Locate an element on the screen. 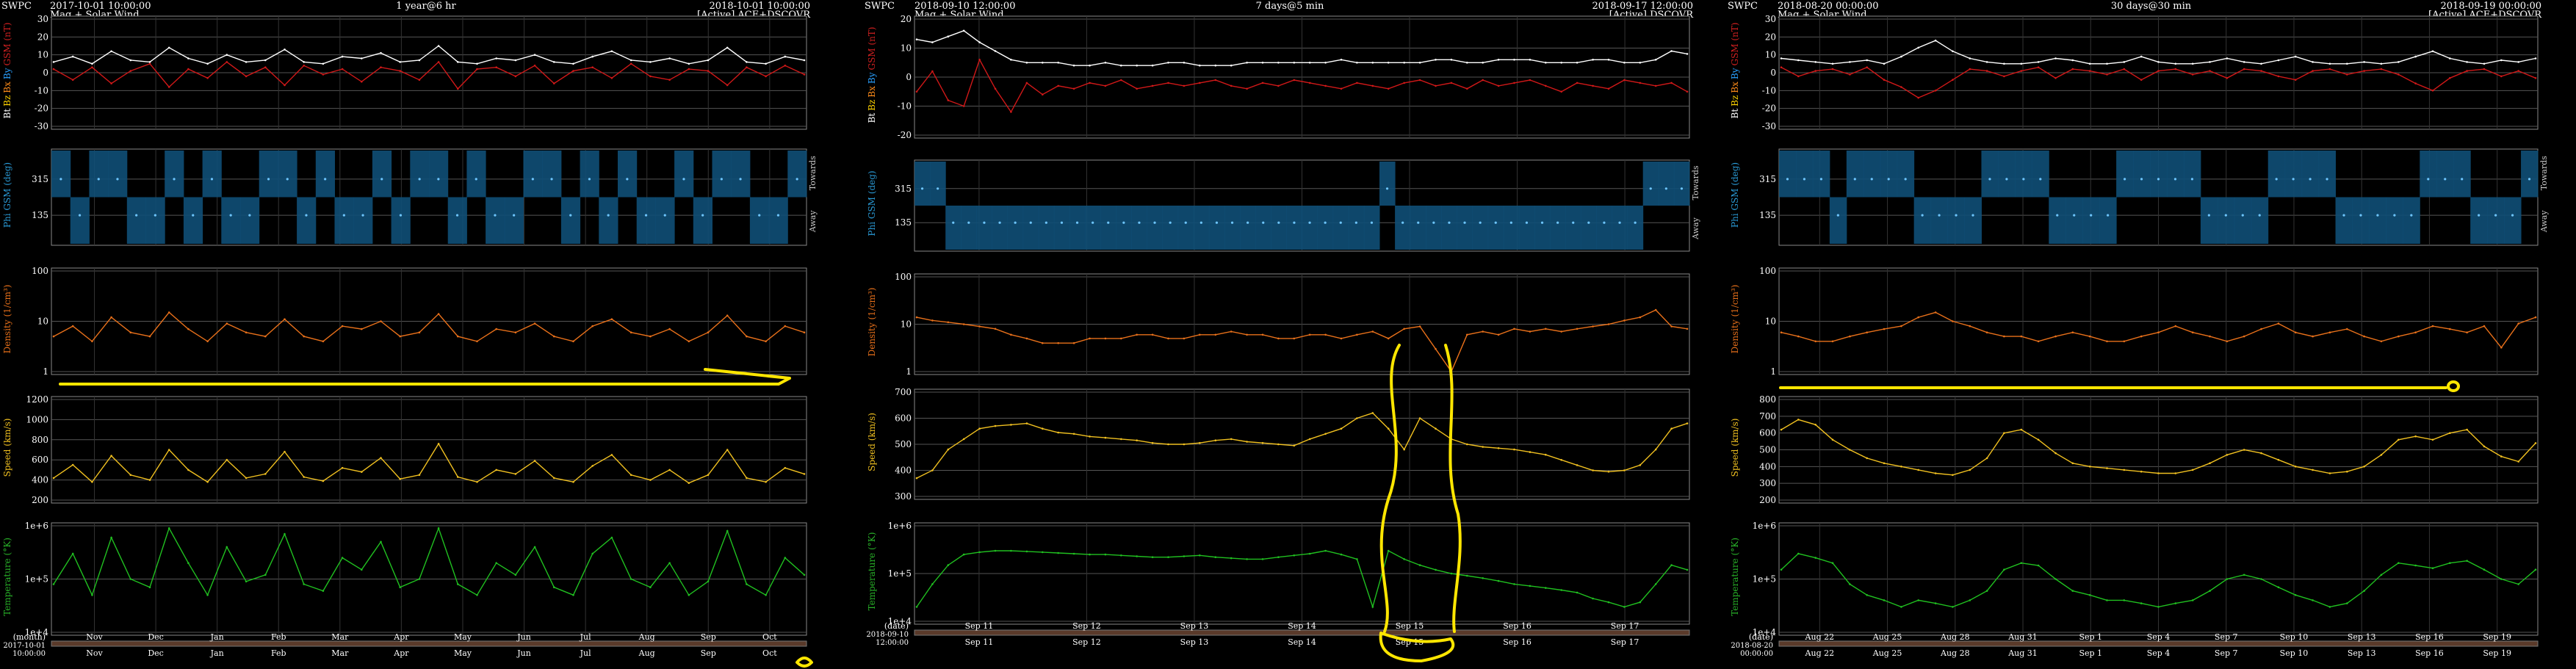 Image resolution: width=2576 pixels, height=669 pixels. x-tick-label-top: Sep 13 is located at coordinates (2362, 637).